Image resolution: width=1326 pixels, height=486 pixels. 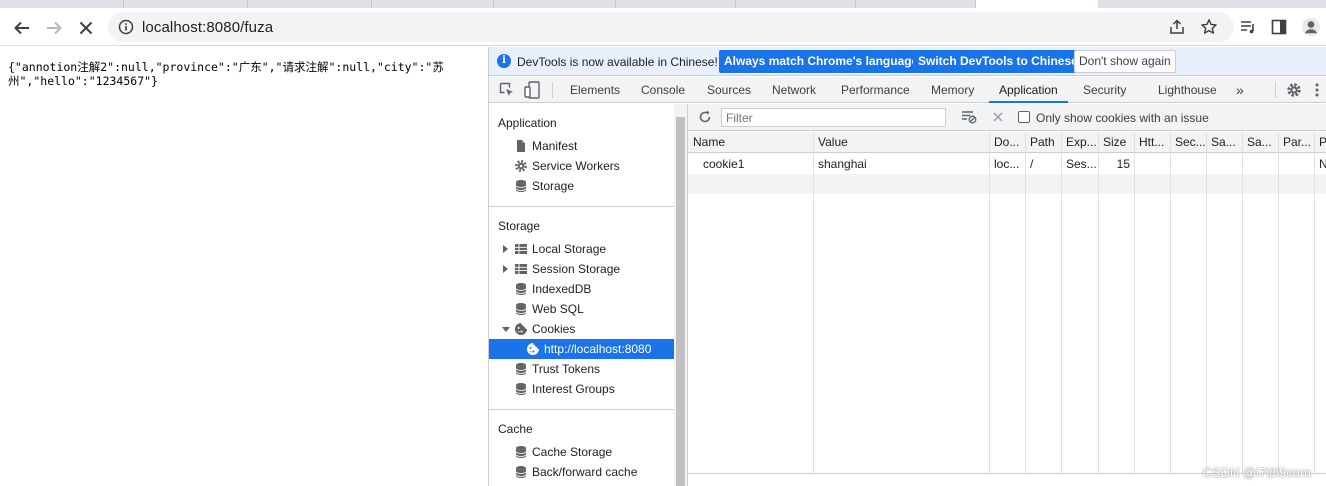 What do you see at coordinates (1116, 142) in the screenshot?
I see `column-header-size: Size` at bounding box center [1116, 142].